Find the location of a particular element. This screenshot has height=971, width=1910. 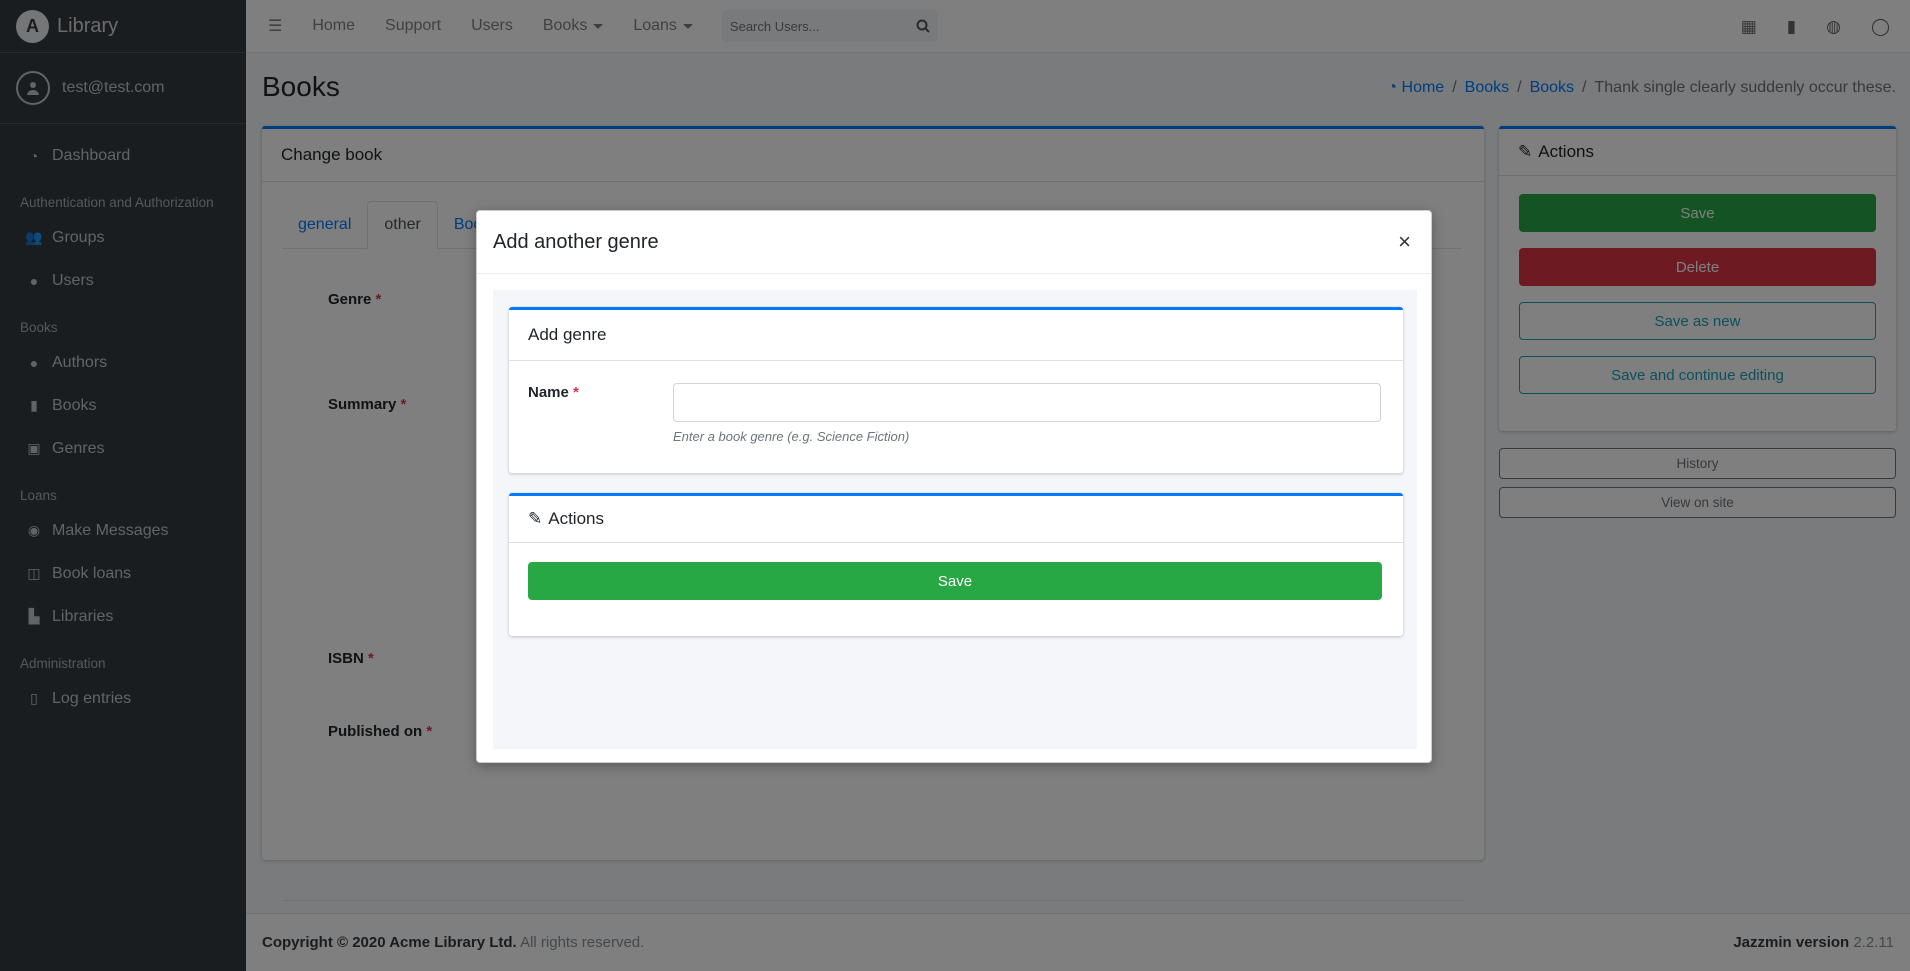

modal-actions-card: ✎ Actions Save is located at coordinates (956, 564).